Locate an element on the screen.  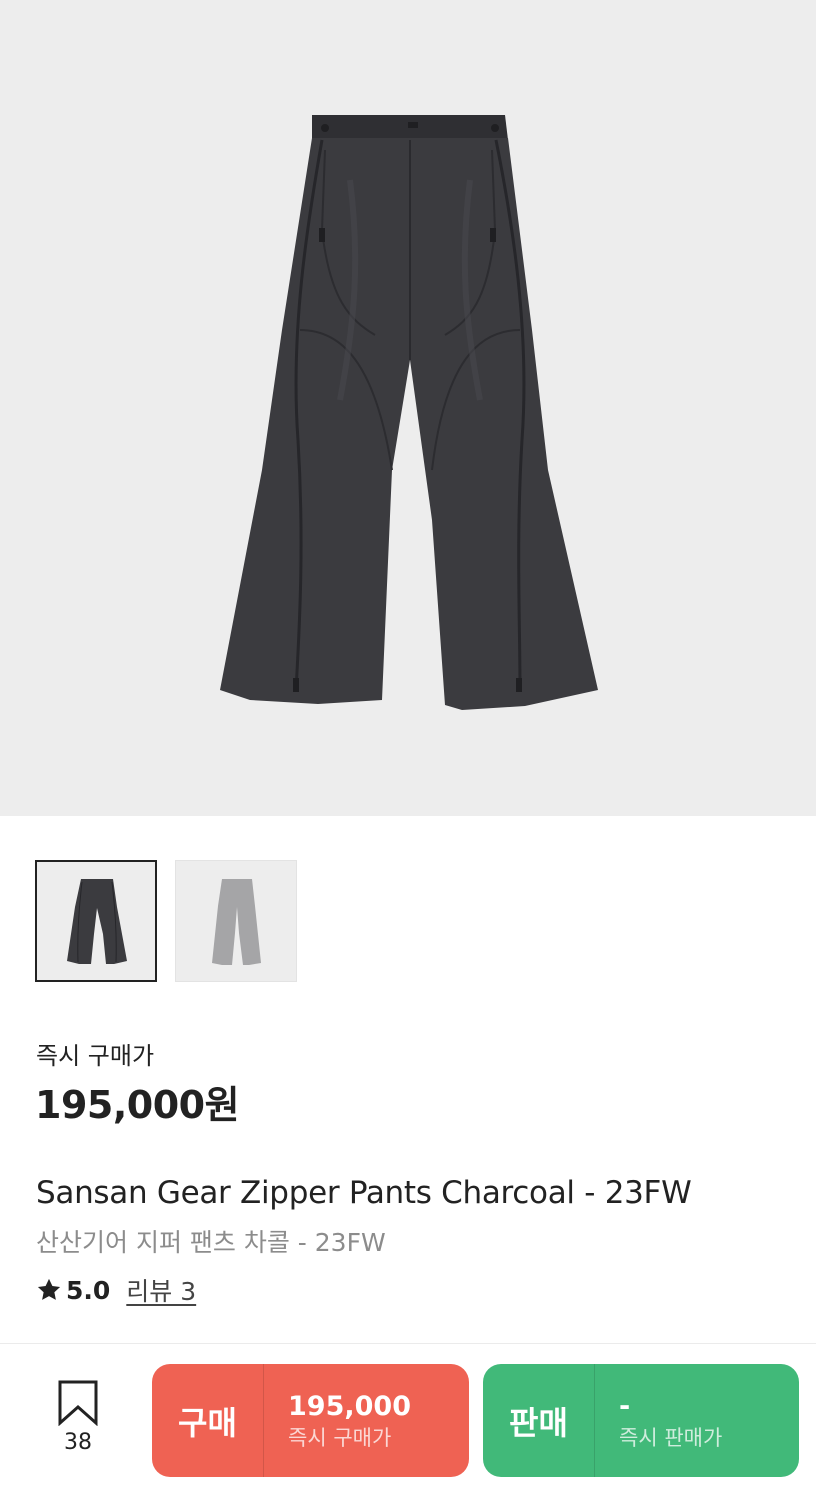
review-link: 리뷰 3 is located at coordinates (161, 1290).